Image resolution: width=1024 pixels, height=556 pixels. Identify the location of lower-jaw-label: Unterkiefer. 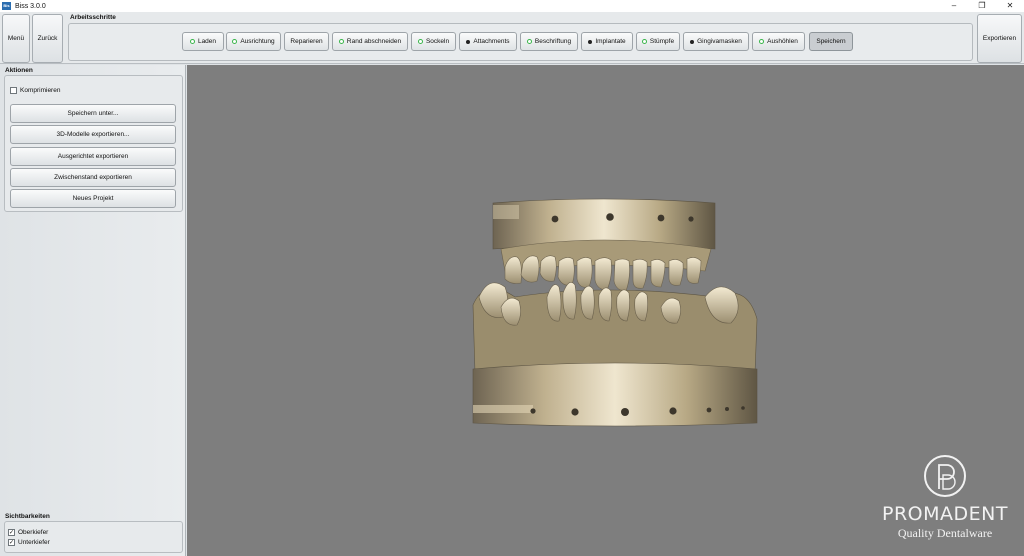
(34, 542).